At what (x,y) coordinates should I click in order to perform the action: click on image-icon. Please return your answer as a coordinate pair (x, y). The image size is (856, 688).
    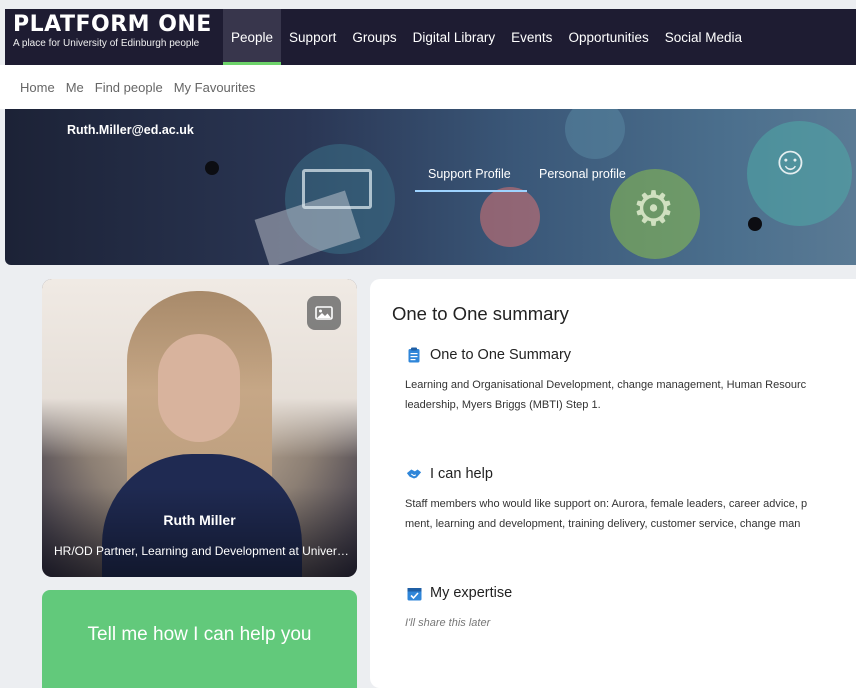
    Looking at the image, I should click on (324, 313).